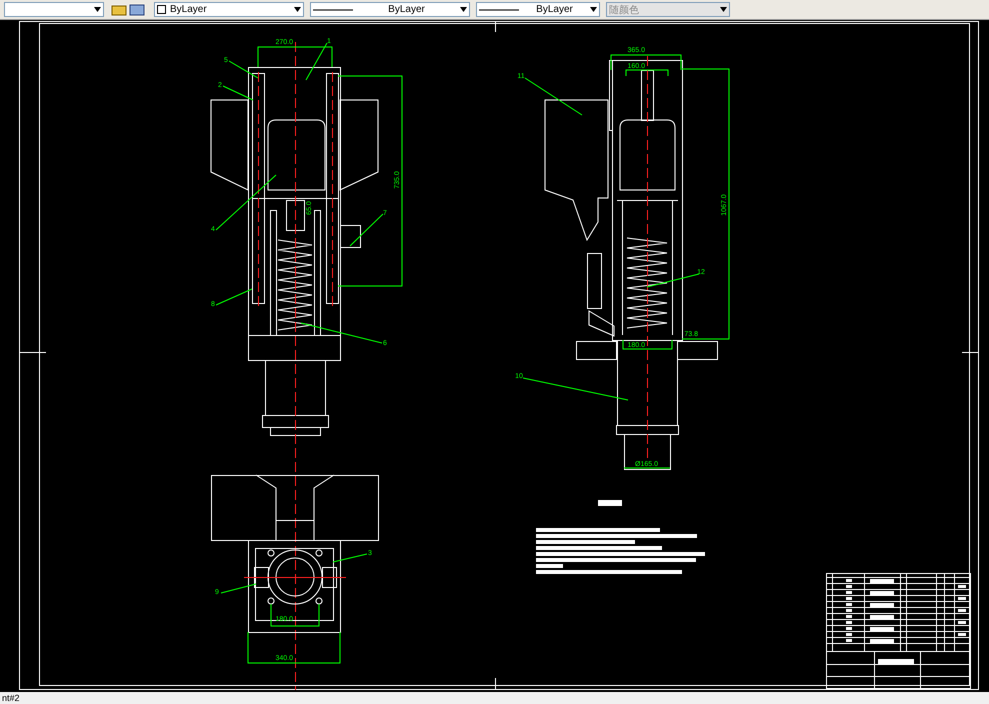 This screenshot has height=704, width=989. What do you see at coordinates (54, 9) in the screenshot?
I see `dropdown` at bounding box center [54, 9].